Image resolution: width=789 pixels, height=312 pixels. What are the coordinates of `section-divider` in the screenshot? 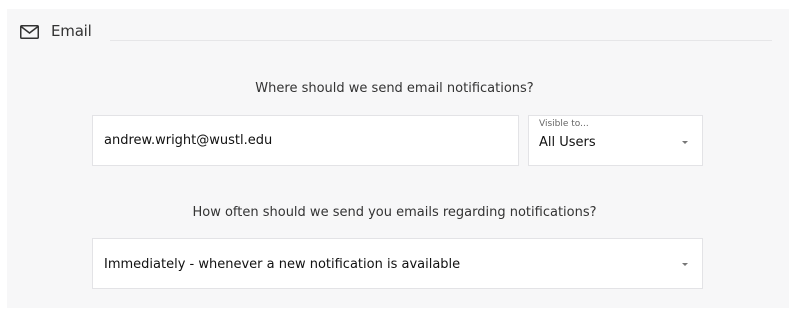 It's located at (441, 40).